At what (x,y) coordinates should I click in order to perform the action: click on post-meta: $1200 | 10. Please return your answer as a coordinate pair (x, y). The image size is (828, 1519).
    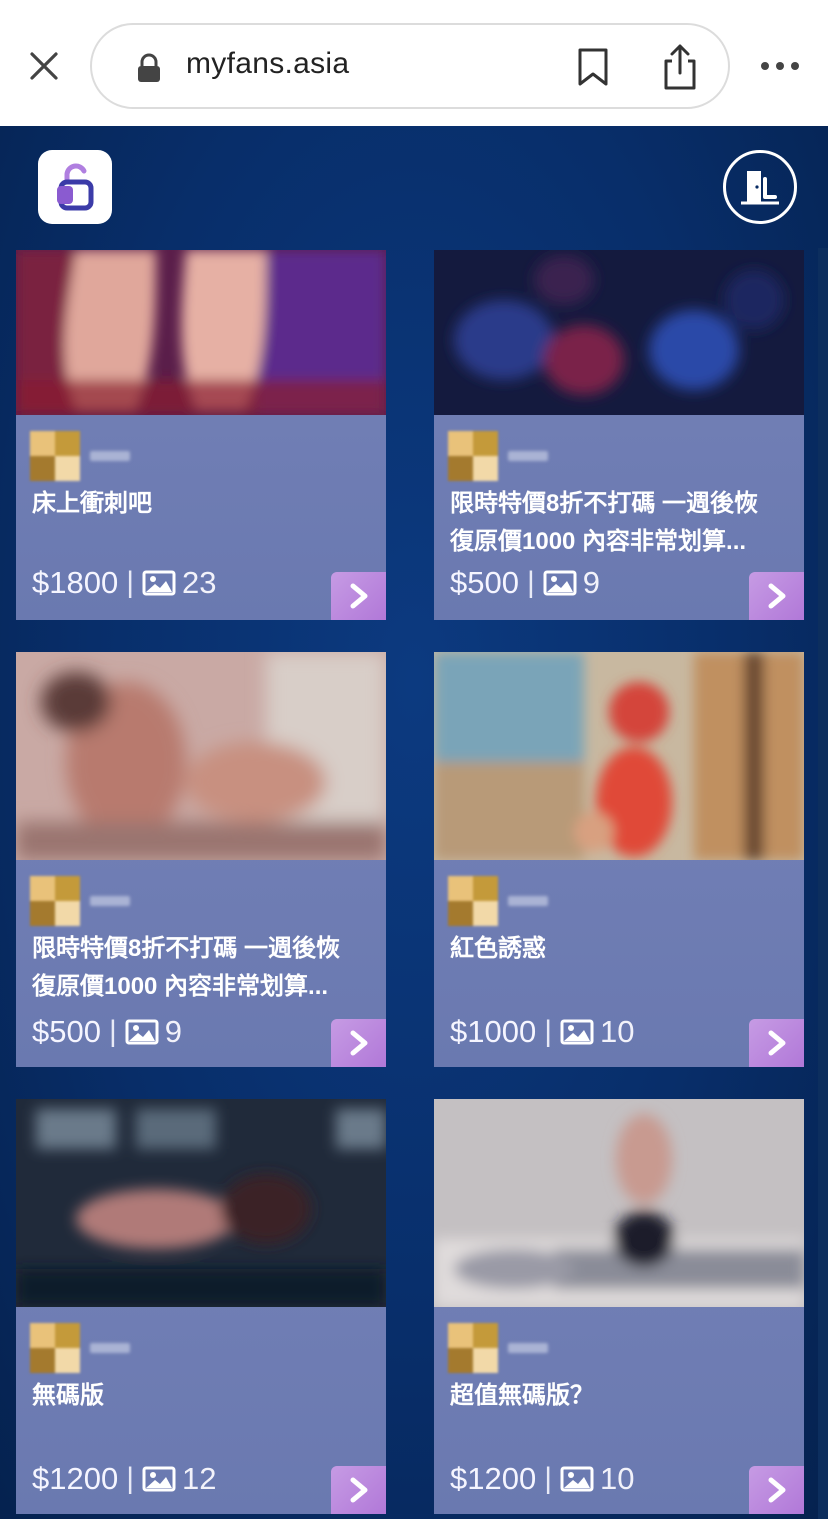
    Looking at the image, I should click on (542, 1479).